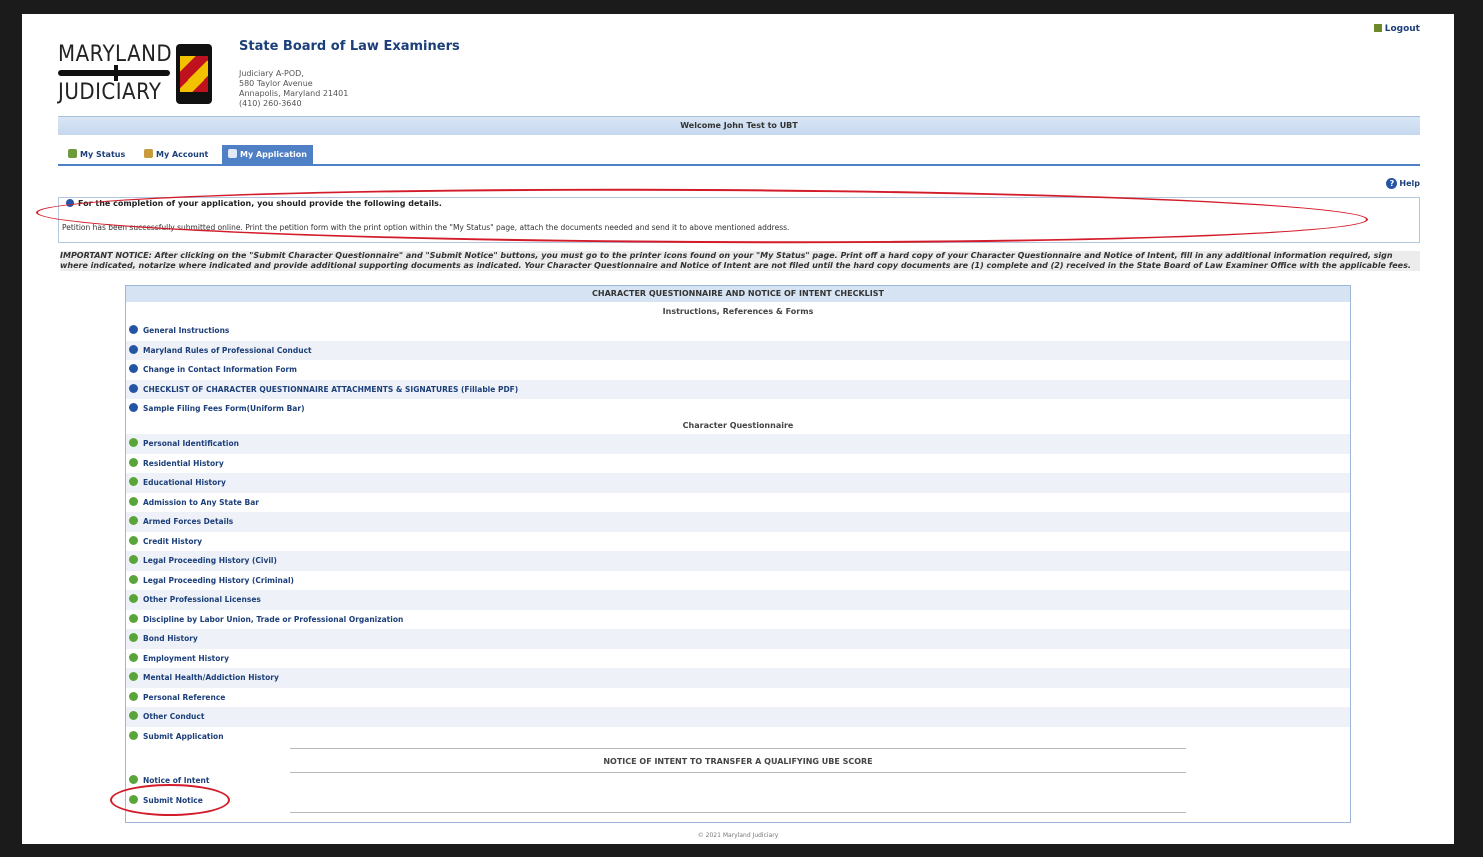 The image size is (1483, 857). Describe the element at coordinates (738, 659) in the screenshot. I see `questionnaire-item: Employment History` at that location.